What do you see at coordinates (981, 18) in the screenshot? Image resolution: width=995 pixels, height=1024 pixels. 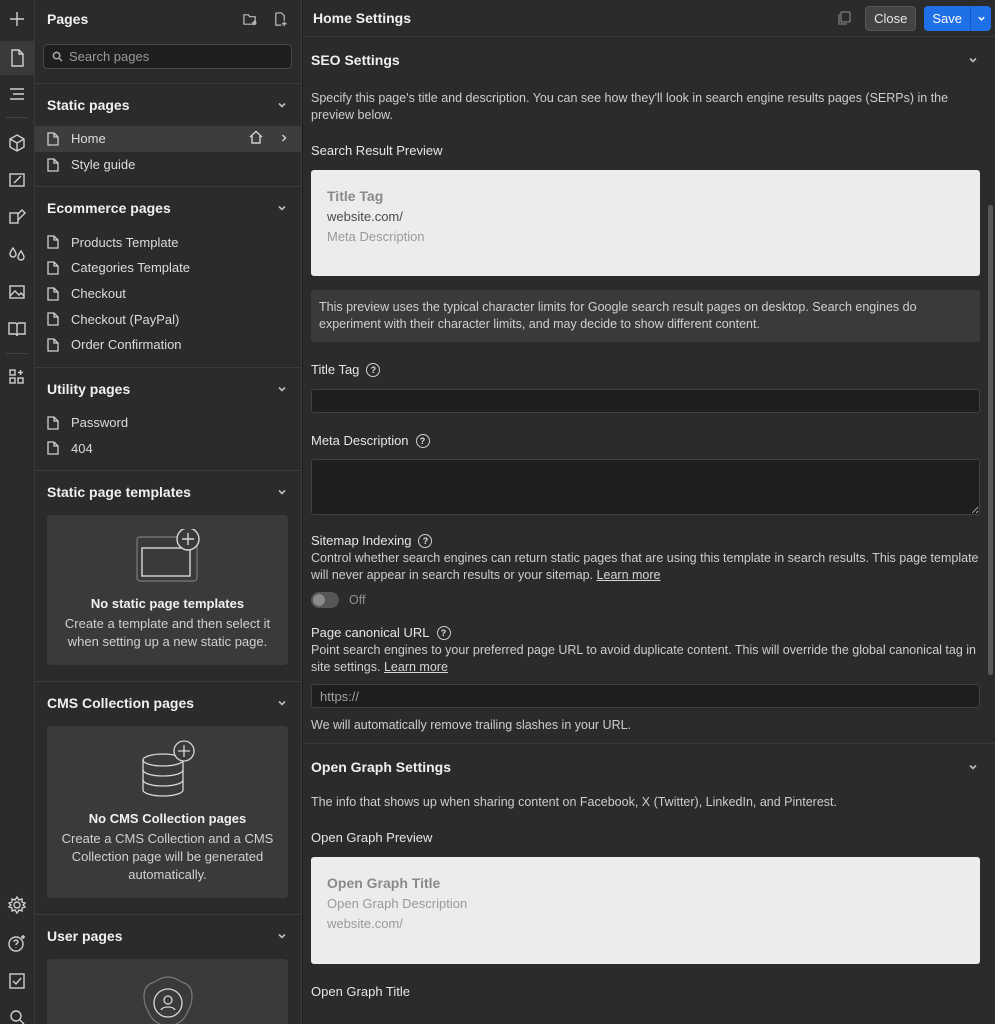 I see `save-options-chevron-icon` at bounding box center [981, 18].